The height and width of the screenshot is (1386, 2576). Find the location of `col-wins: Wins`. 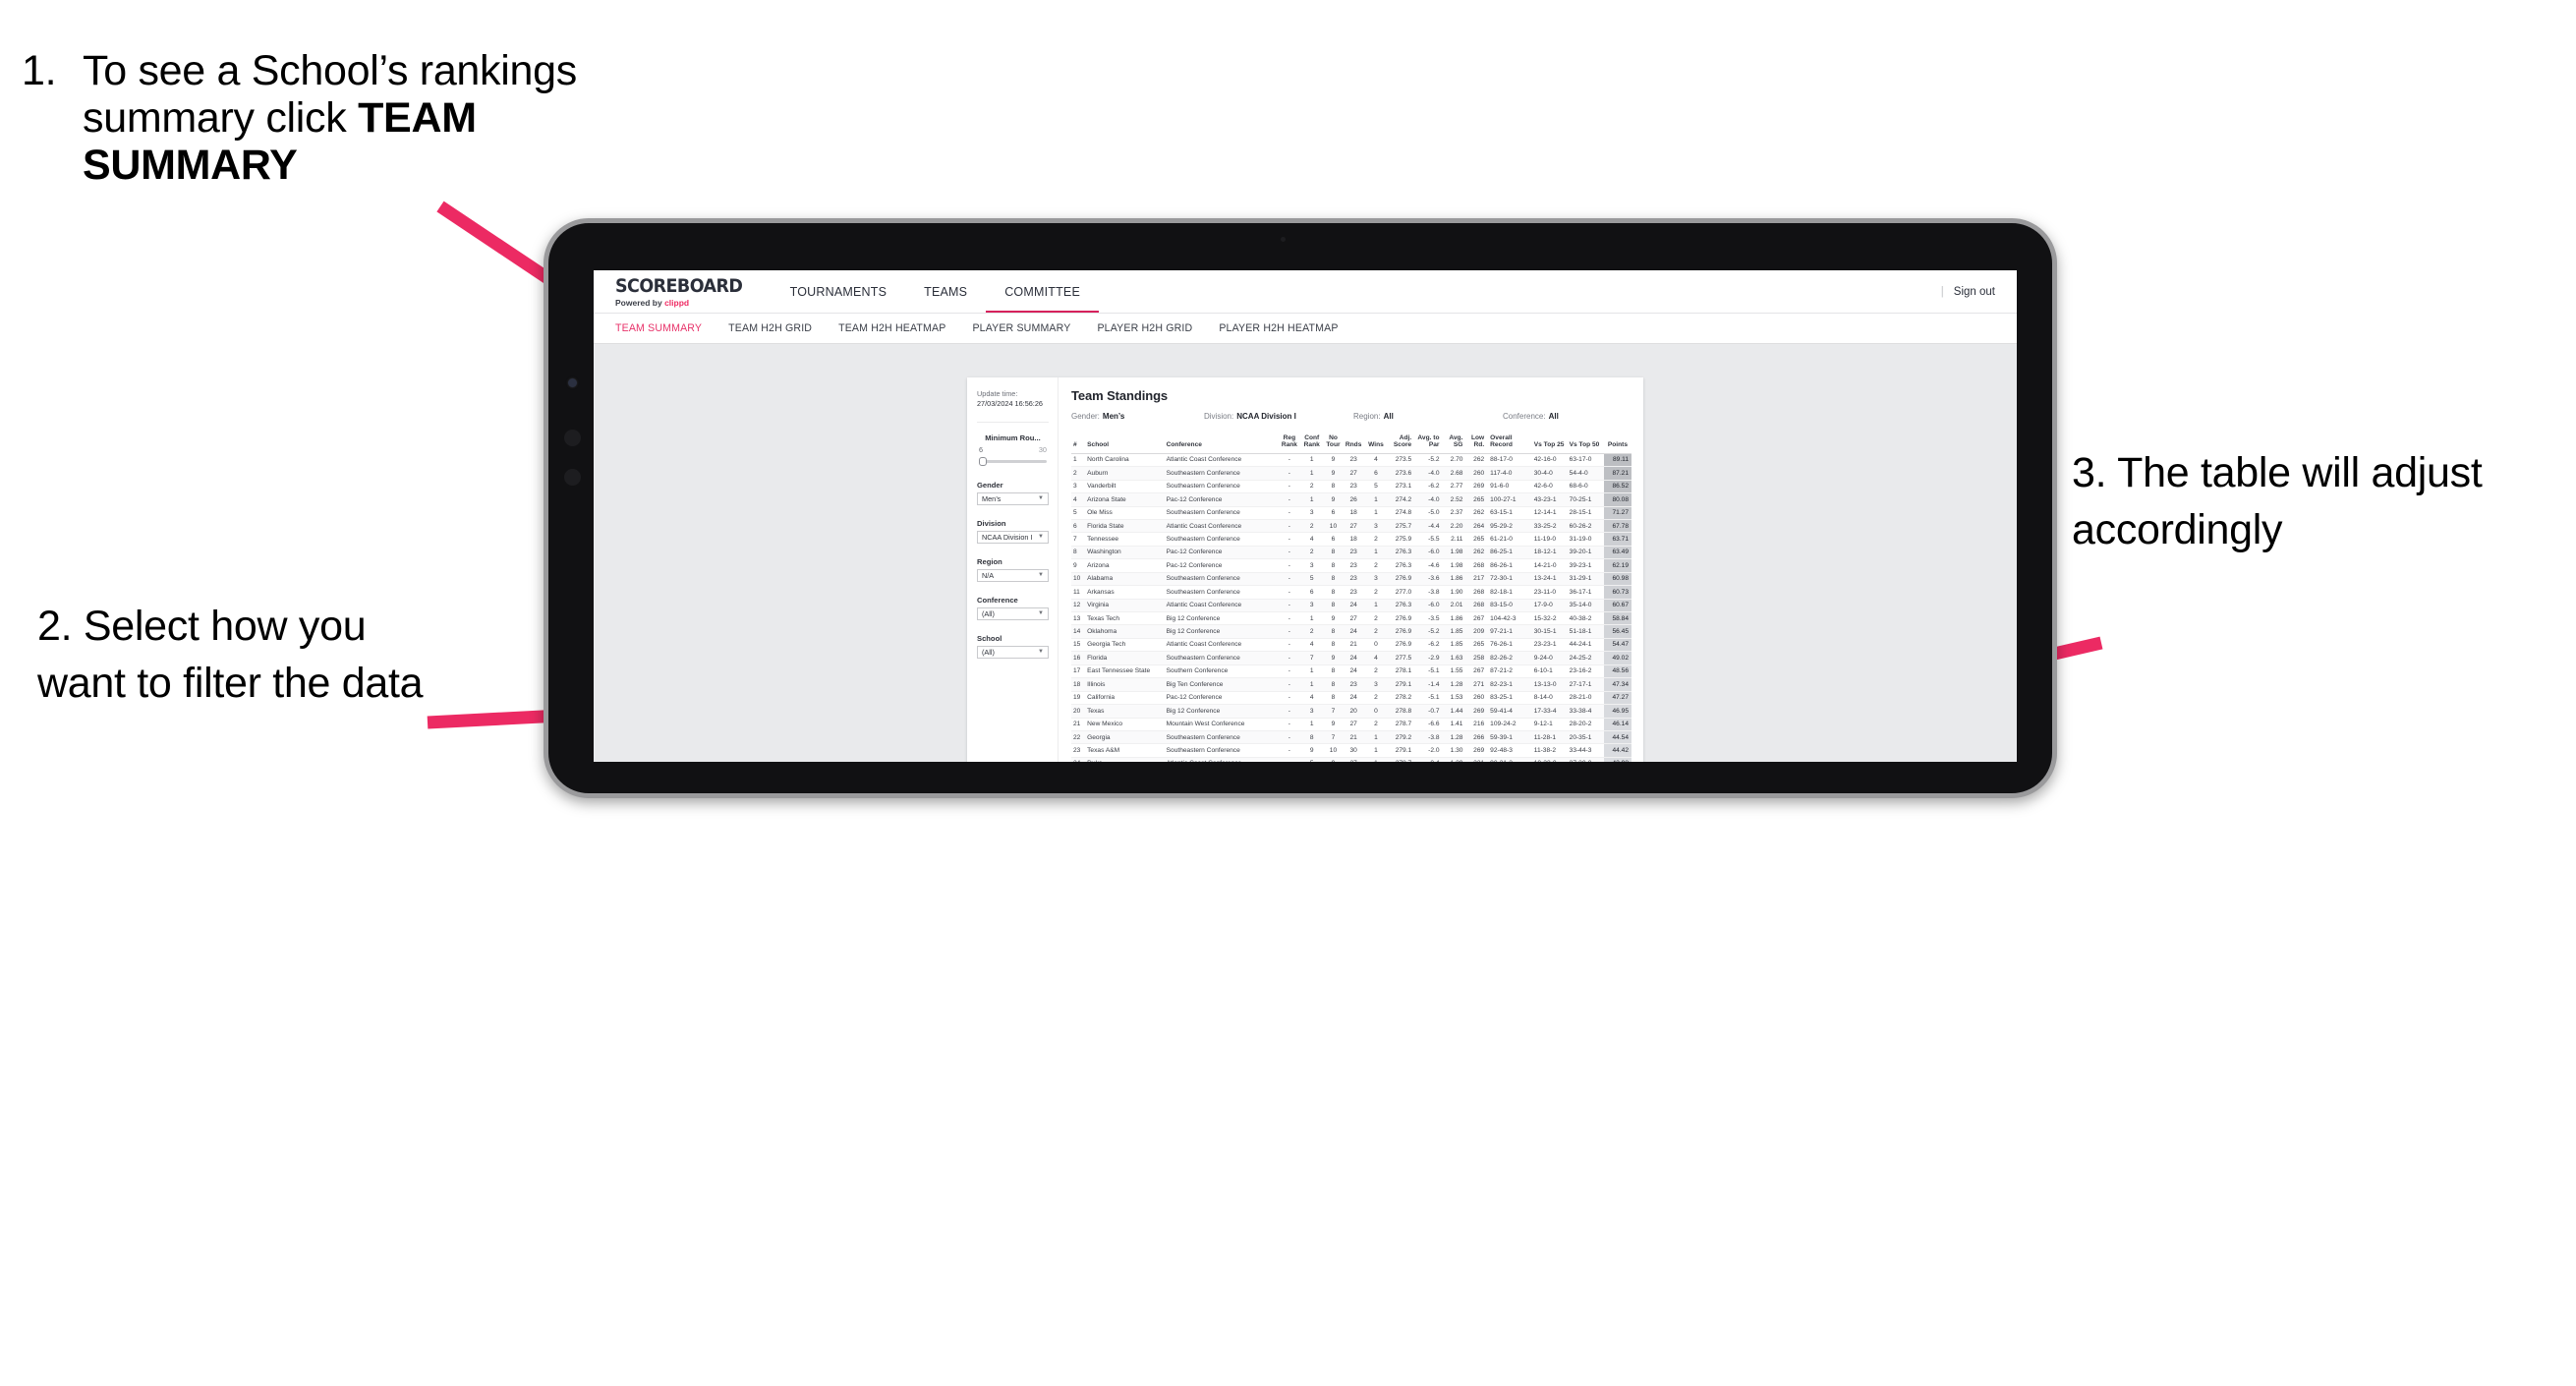

col-wins: Wins is located at coordinates (1376, 443).